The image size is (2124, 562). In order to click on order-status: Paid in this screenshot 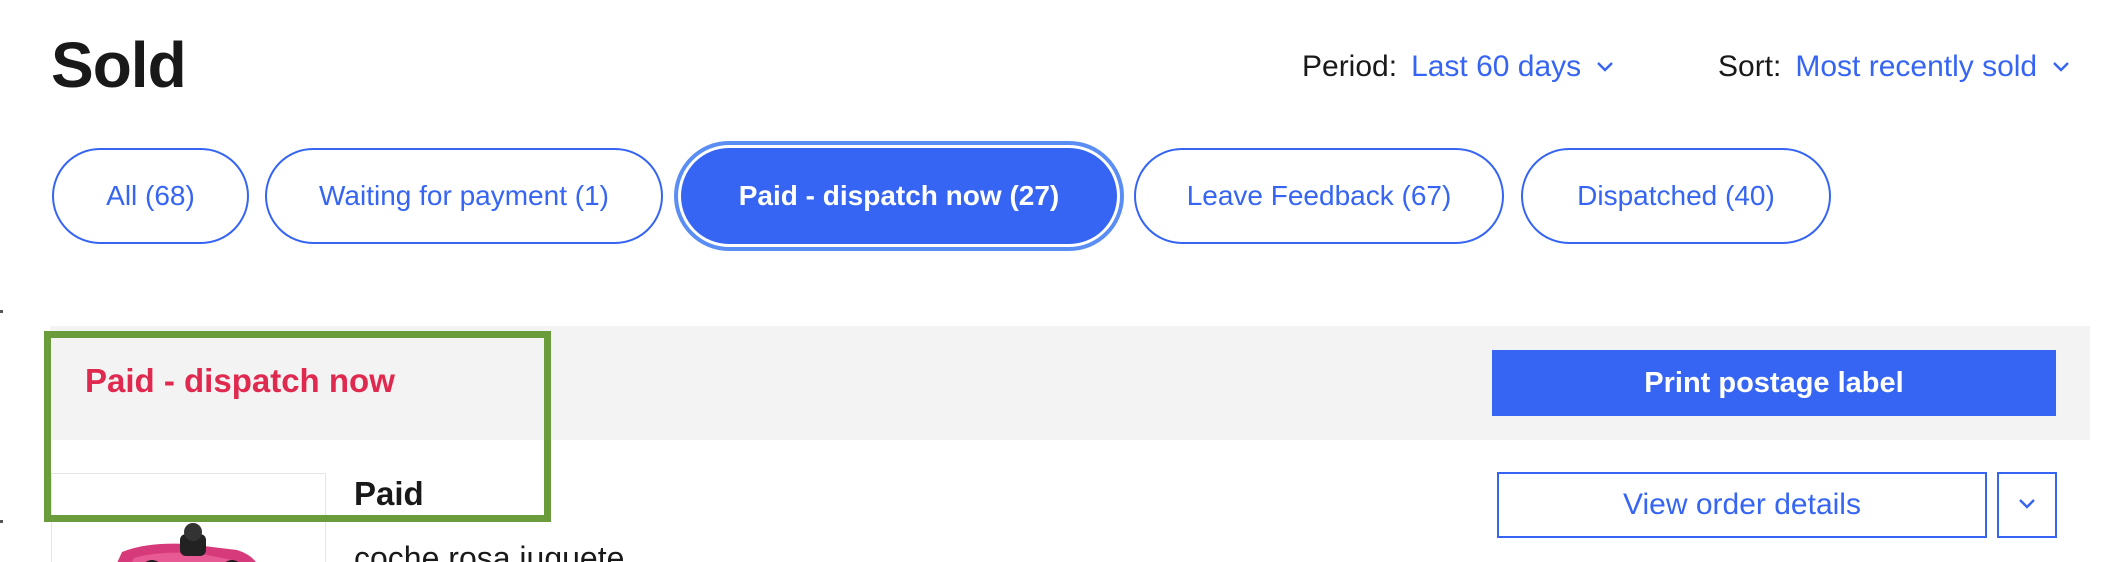, I will do `click(389, 493)`.